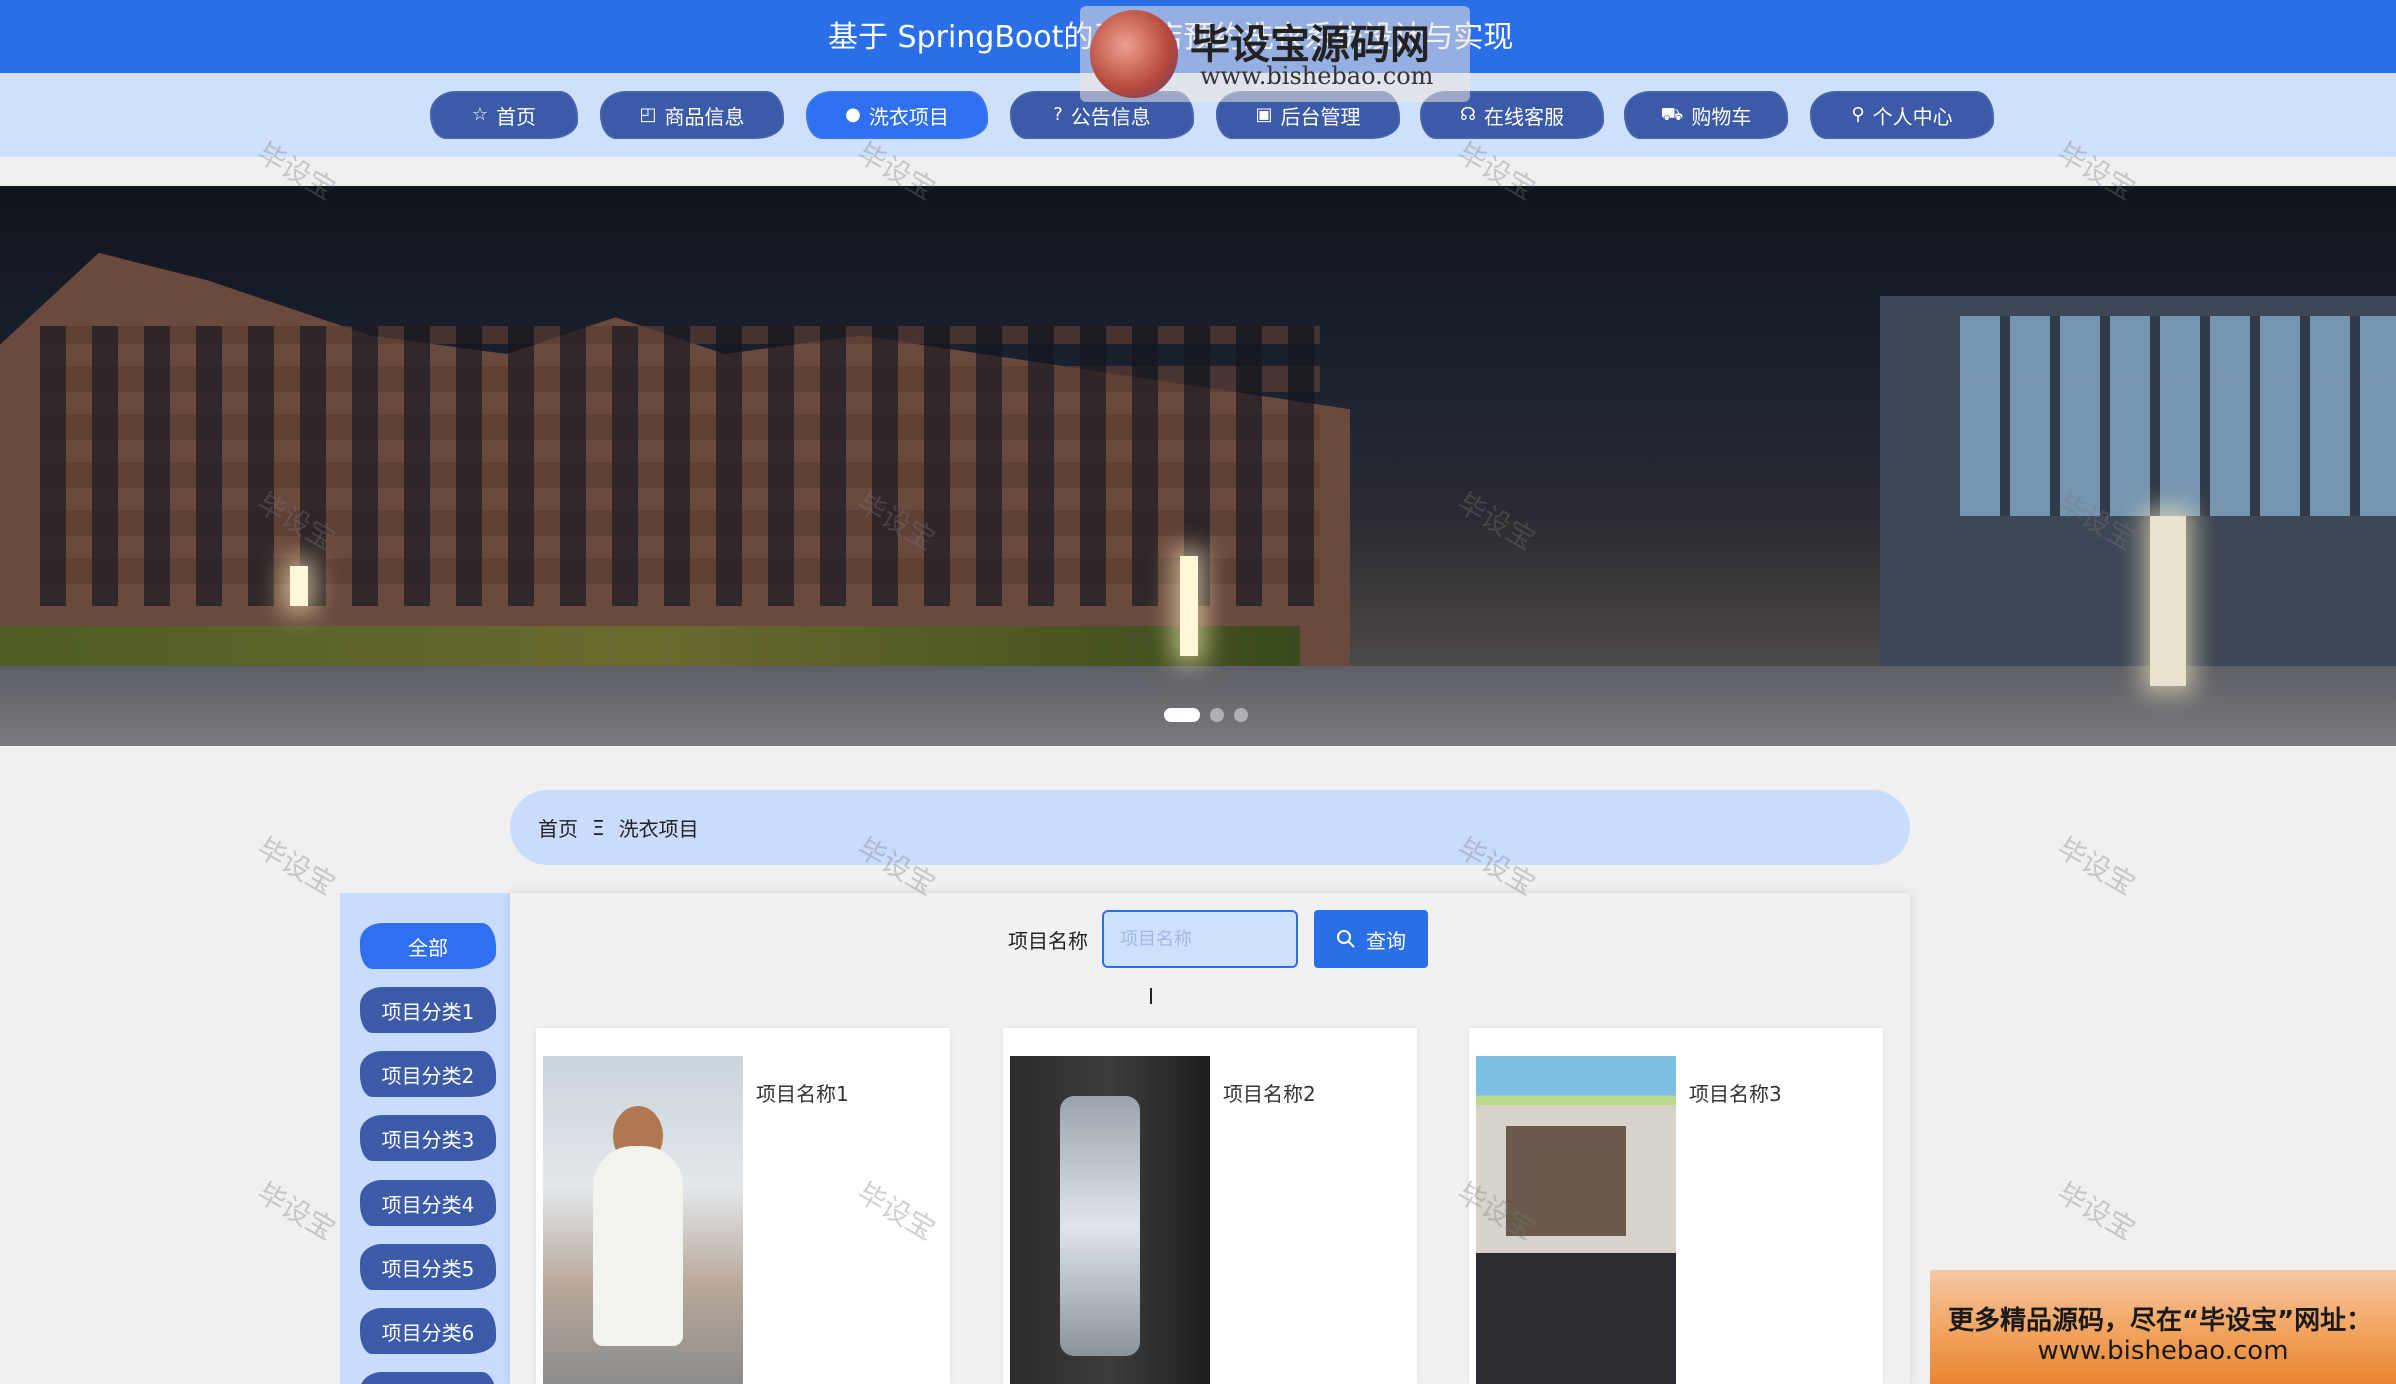 This screenshot has height=1384, width=2396. Describe the element at coordinates (1346, 939) in the screenshot. I see `search-icon` at that location.